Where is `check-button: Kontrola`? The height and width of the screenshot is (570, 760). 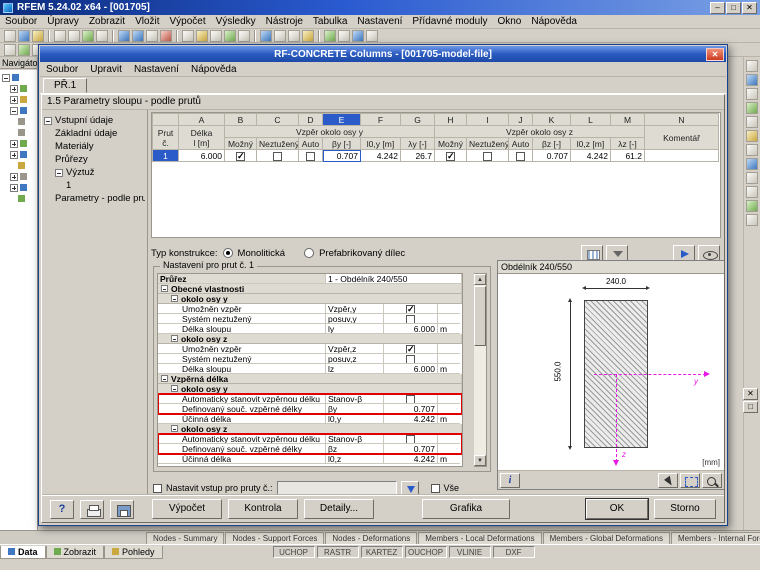
check-button: Kontrola is located at coordinates (263, 509).